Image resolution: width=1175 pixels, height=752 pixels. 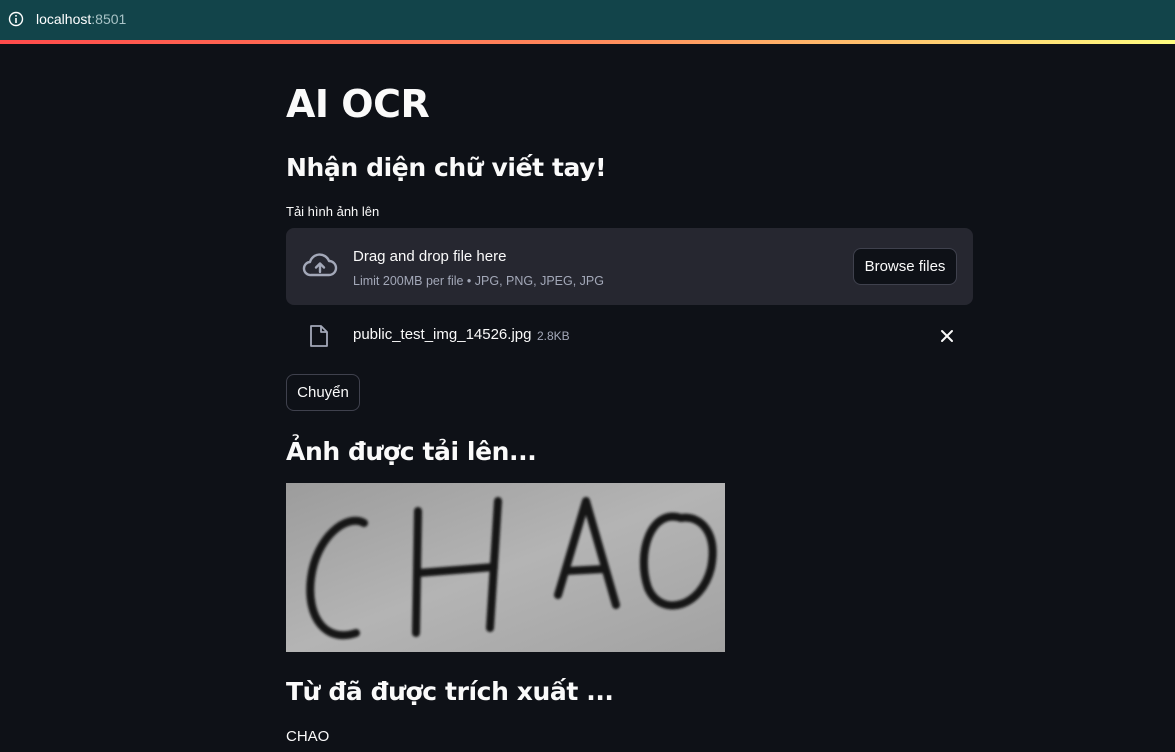 I want to click on uploaded-file-row: public_test_img_14526.jpg 2.8KB, so click(x=629, y=336).